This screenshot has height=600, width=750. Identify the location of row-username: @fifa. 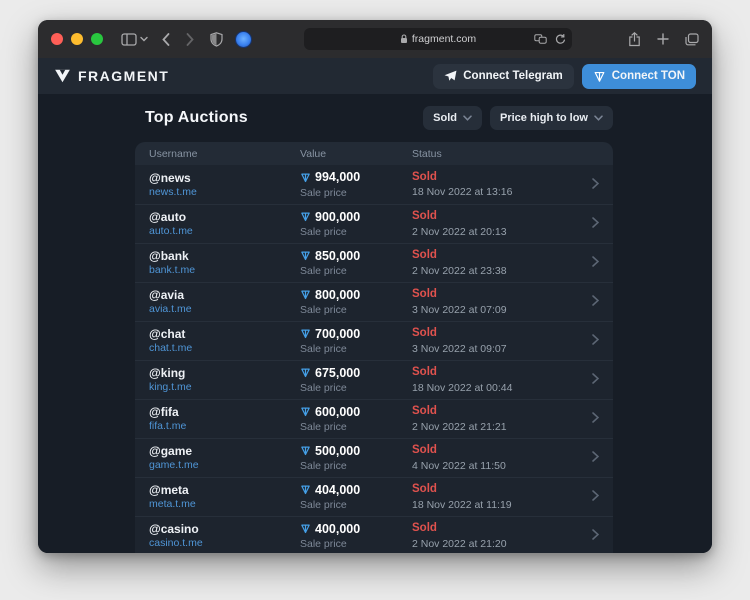
(164, 412).